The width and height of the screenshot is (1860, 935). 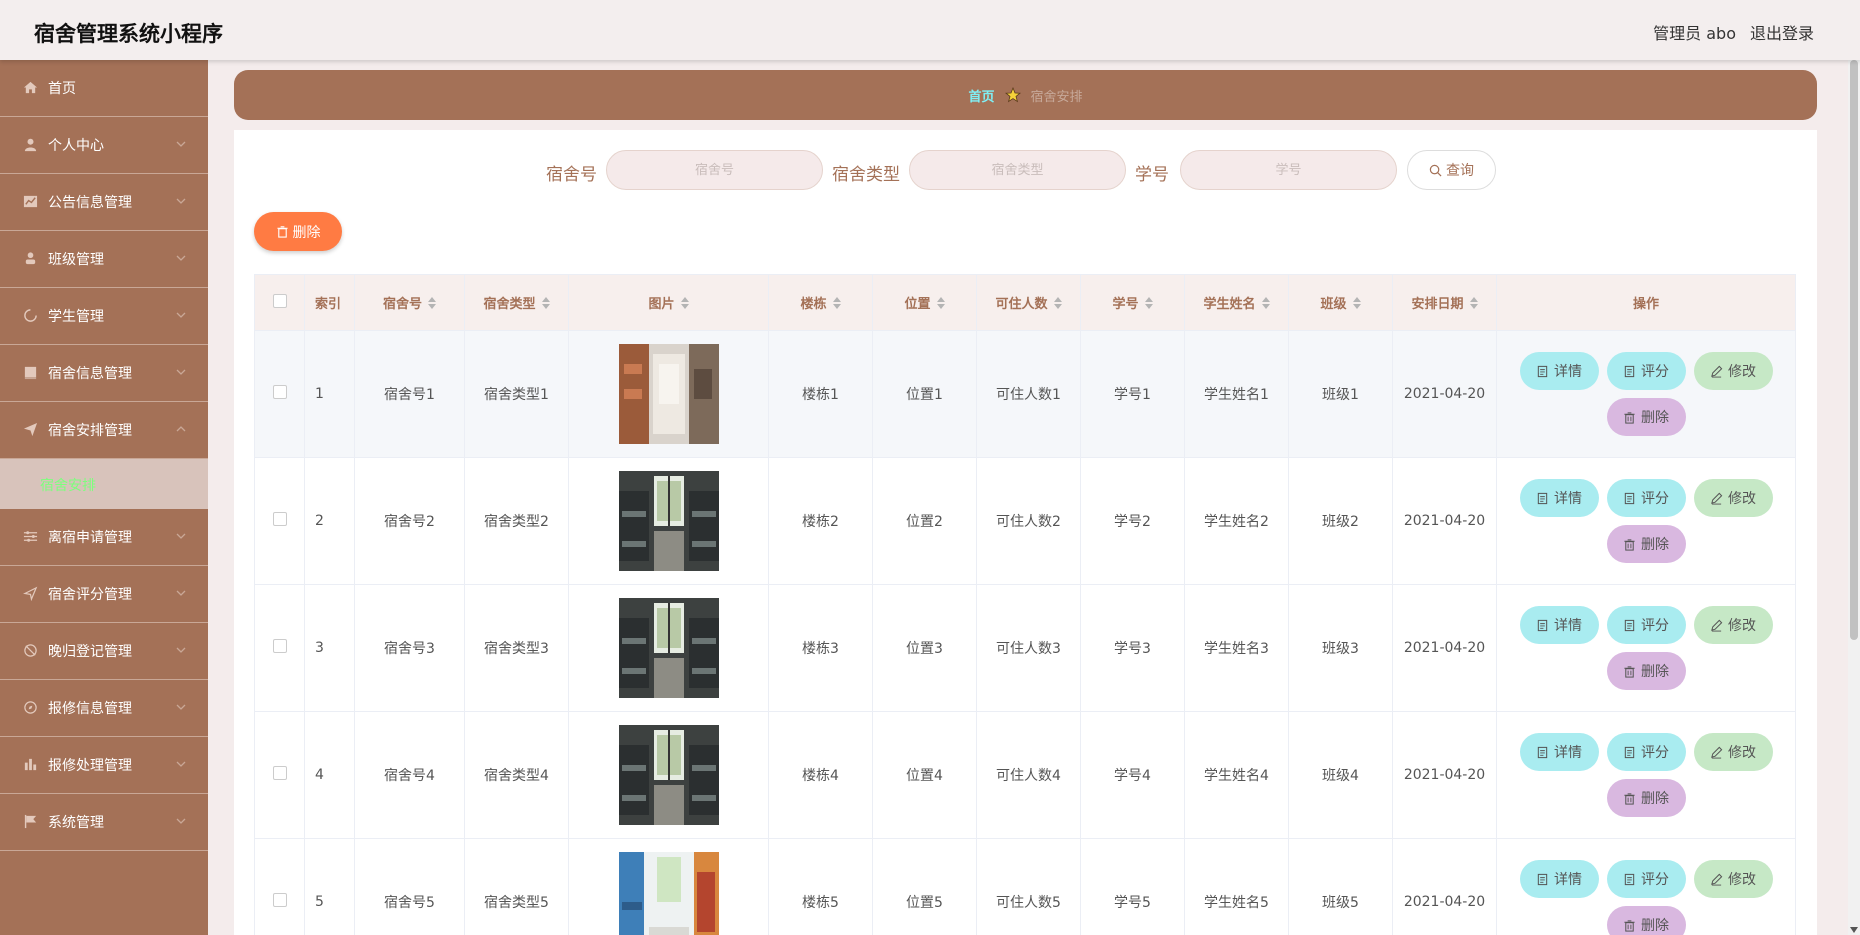 What do you see at coordinates (981, 95) in the screenshot?
I see `breadcrumb-home: 首页` at bounding box center [981, 95].